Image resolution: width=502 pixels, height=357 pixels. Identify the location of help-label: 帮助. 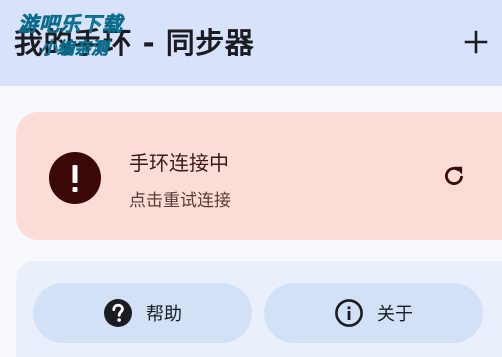
(164, 314).